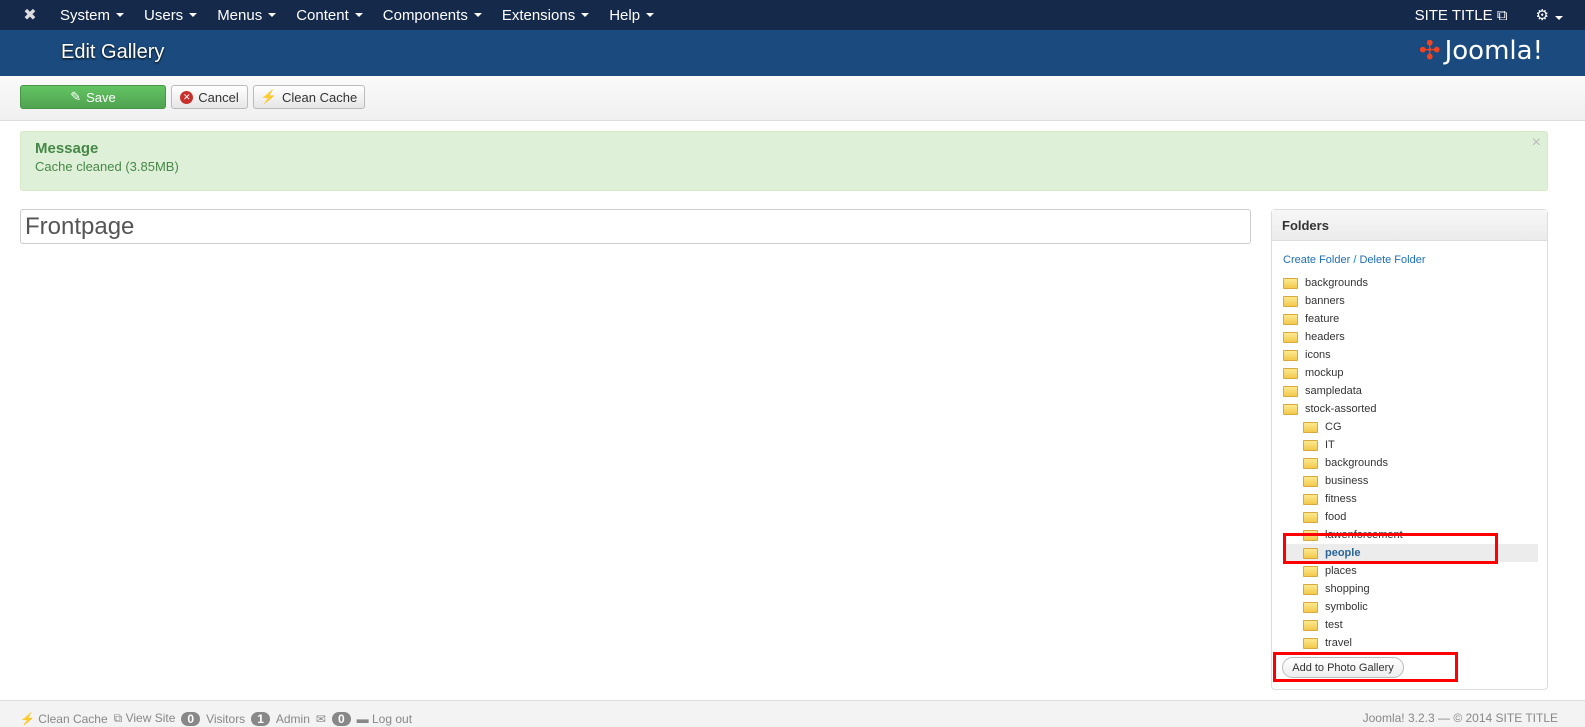  What do you see at coordinates (635, 226) in the screenshot?
I see `gallery-title-input` at bounding box center [635, 226].